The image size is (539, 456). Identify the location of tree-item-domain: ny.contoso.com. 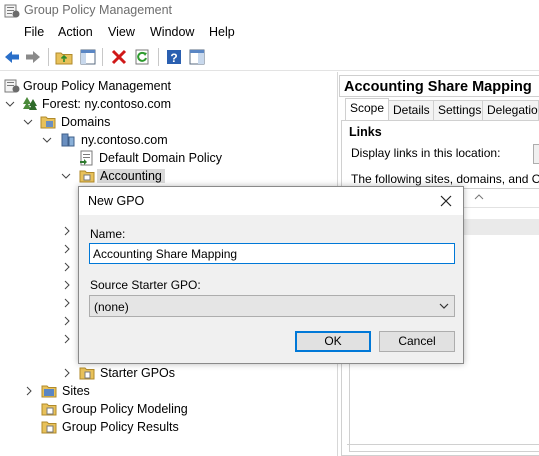
(169, 140).